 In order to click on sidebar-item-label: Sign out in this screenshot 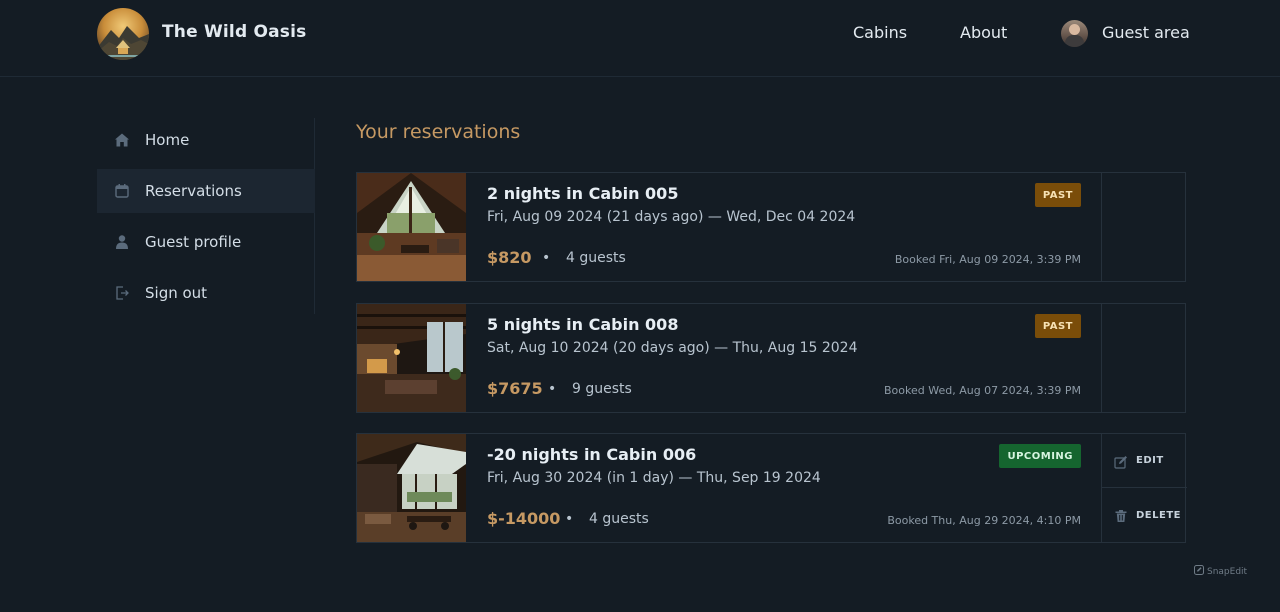, I will do `click(176, 293)`.